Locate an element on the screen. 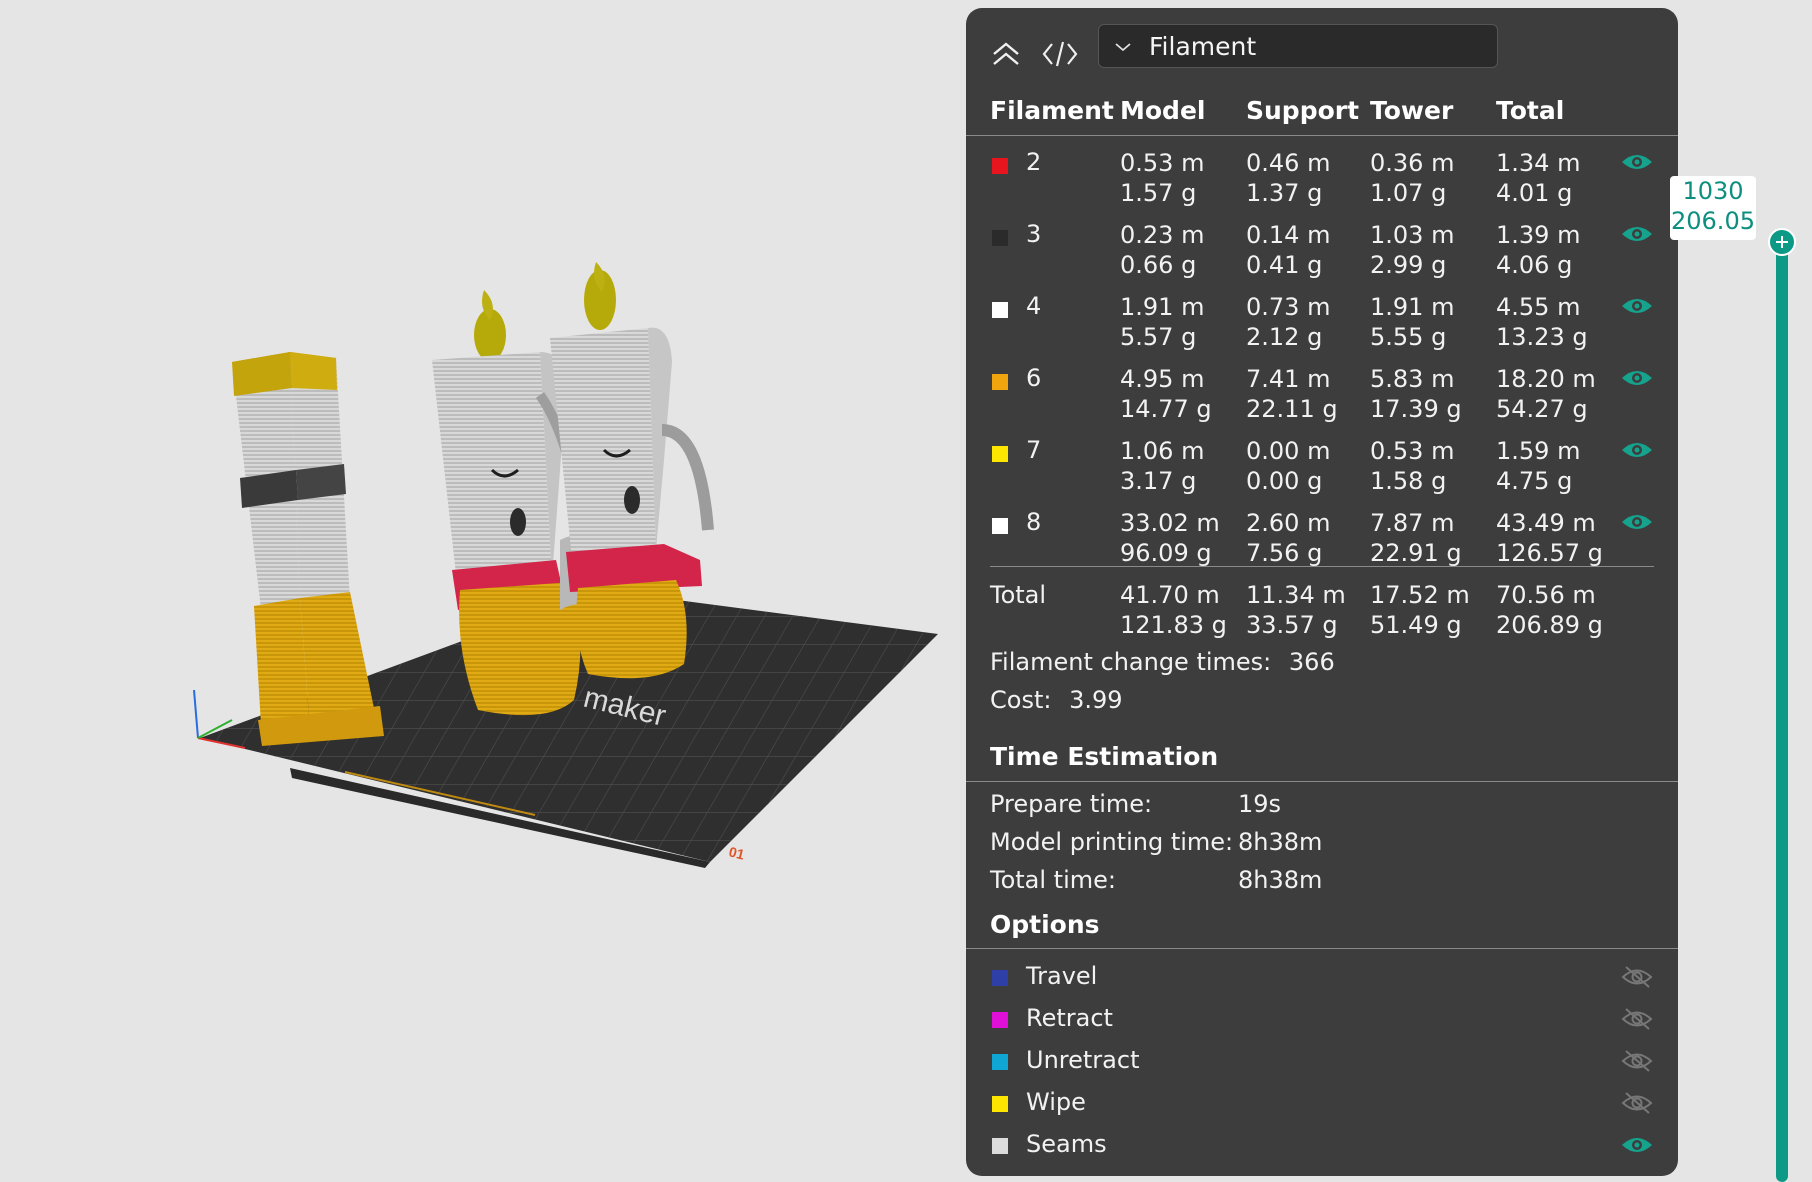 This screenshot has width=1812, height=1182. model-time-value: 8h38m is located at coordinates (1280, 842).